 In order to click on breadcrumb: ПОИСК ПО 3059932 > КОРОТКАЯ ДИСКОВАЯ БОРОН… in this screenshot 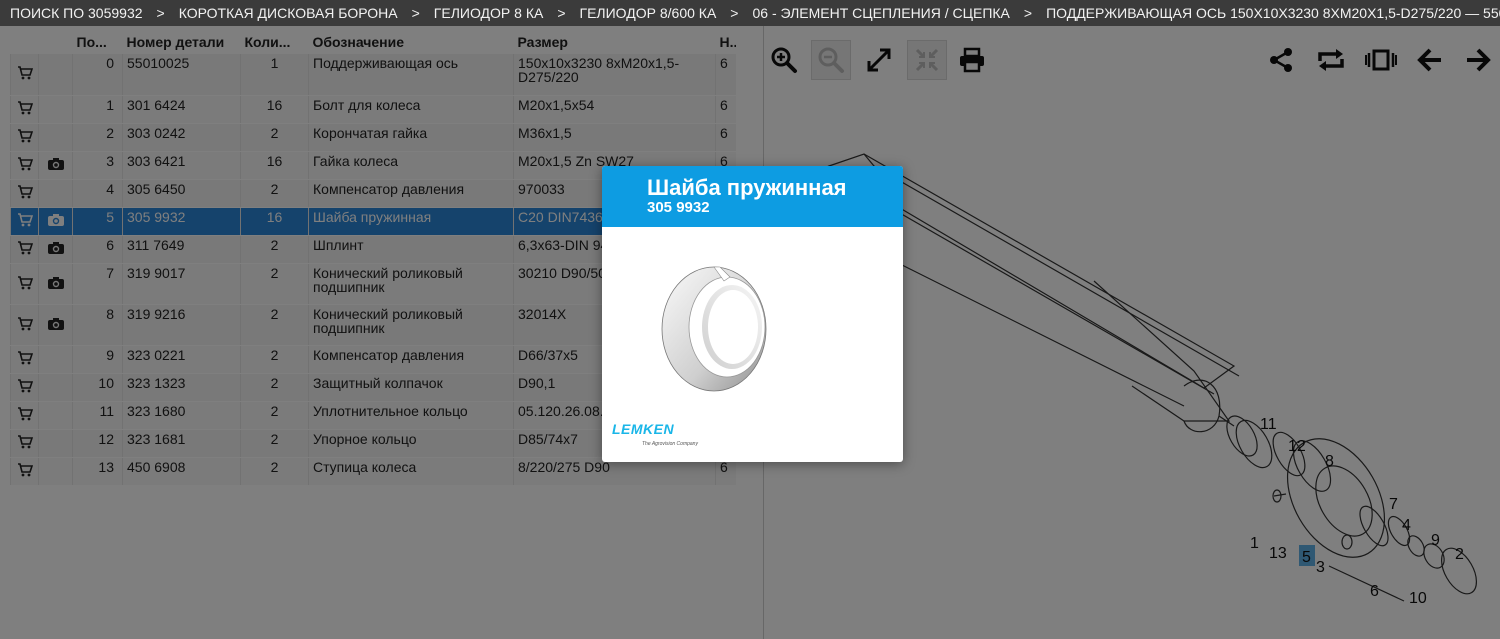, I will do `click(750, 13)`.